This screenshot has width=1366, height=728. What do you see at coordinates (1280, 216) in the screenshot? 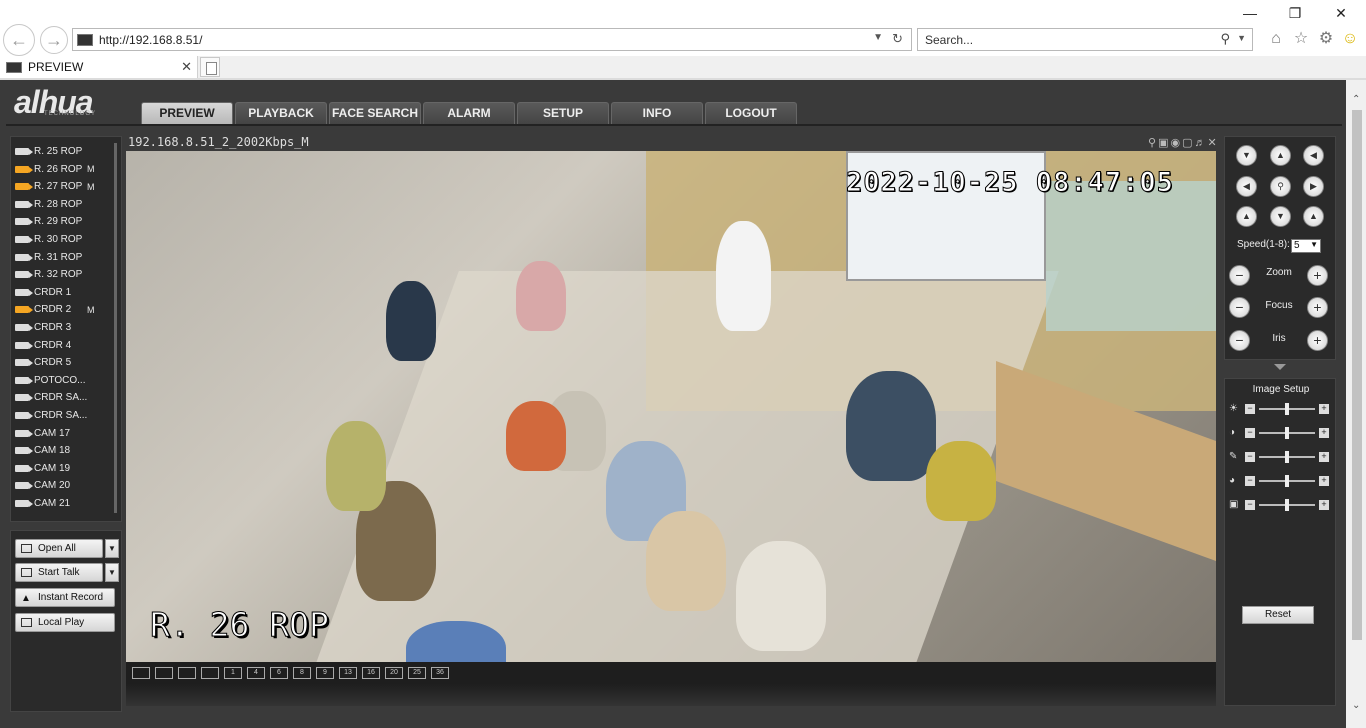
I see `ptz-down-button: ▼` at bounding box center [1280, 216].